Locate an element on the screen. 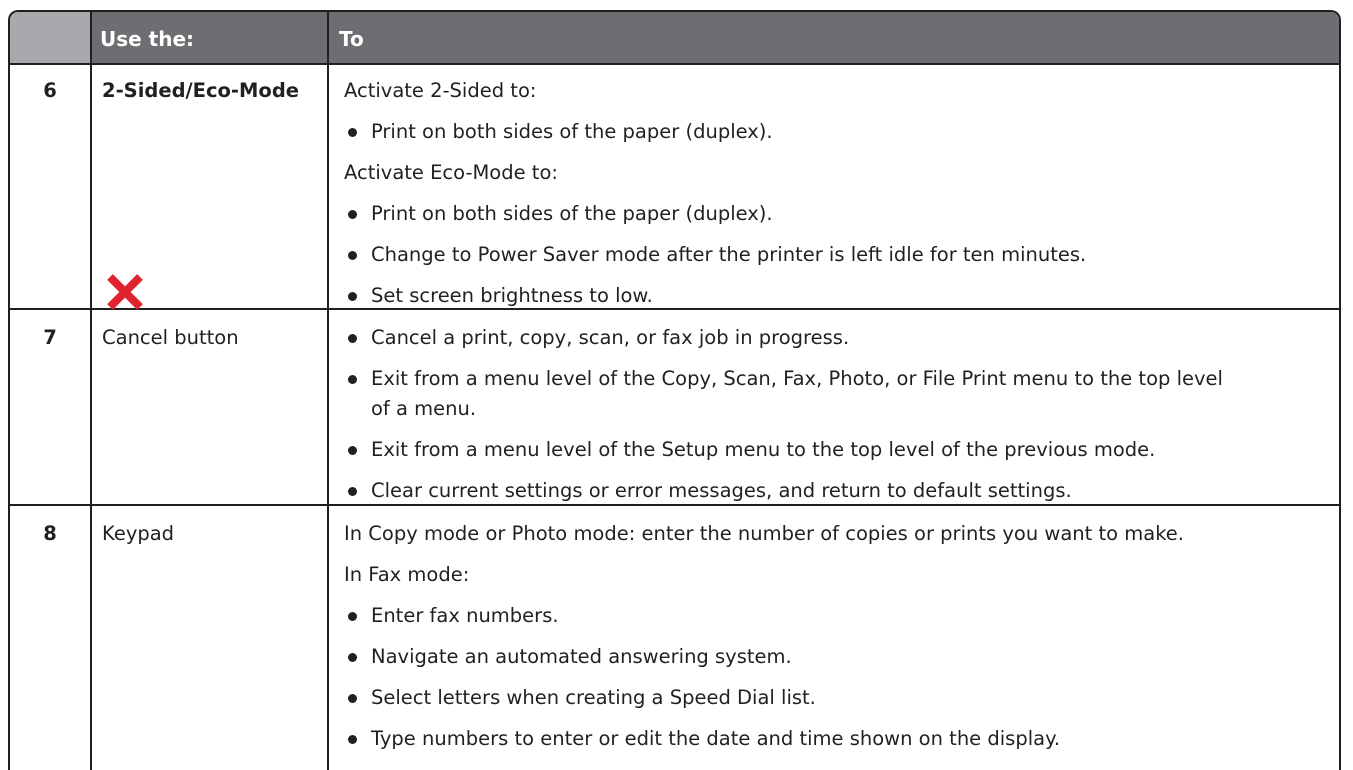  row-number-6: 6 is located at coordinates (50, 90).